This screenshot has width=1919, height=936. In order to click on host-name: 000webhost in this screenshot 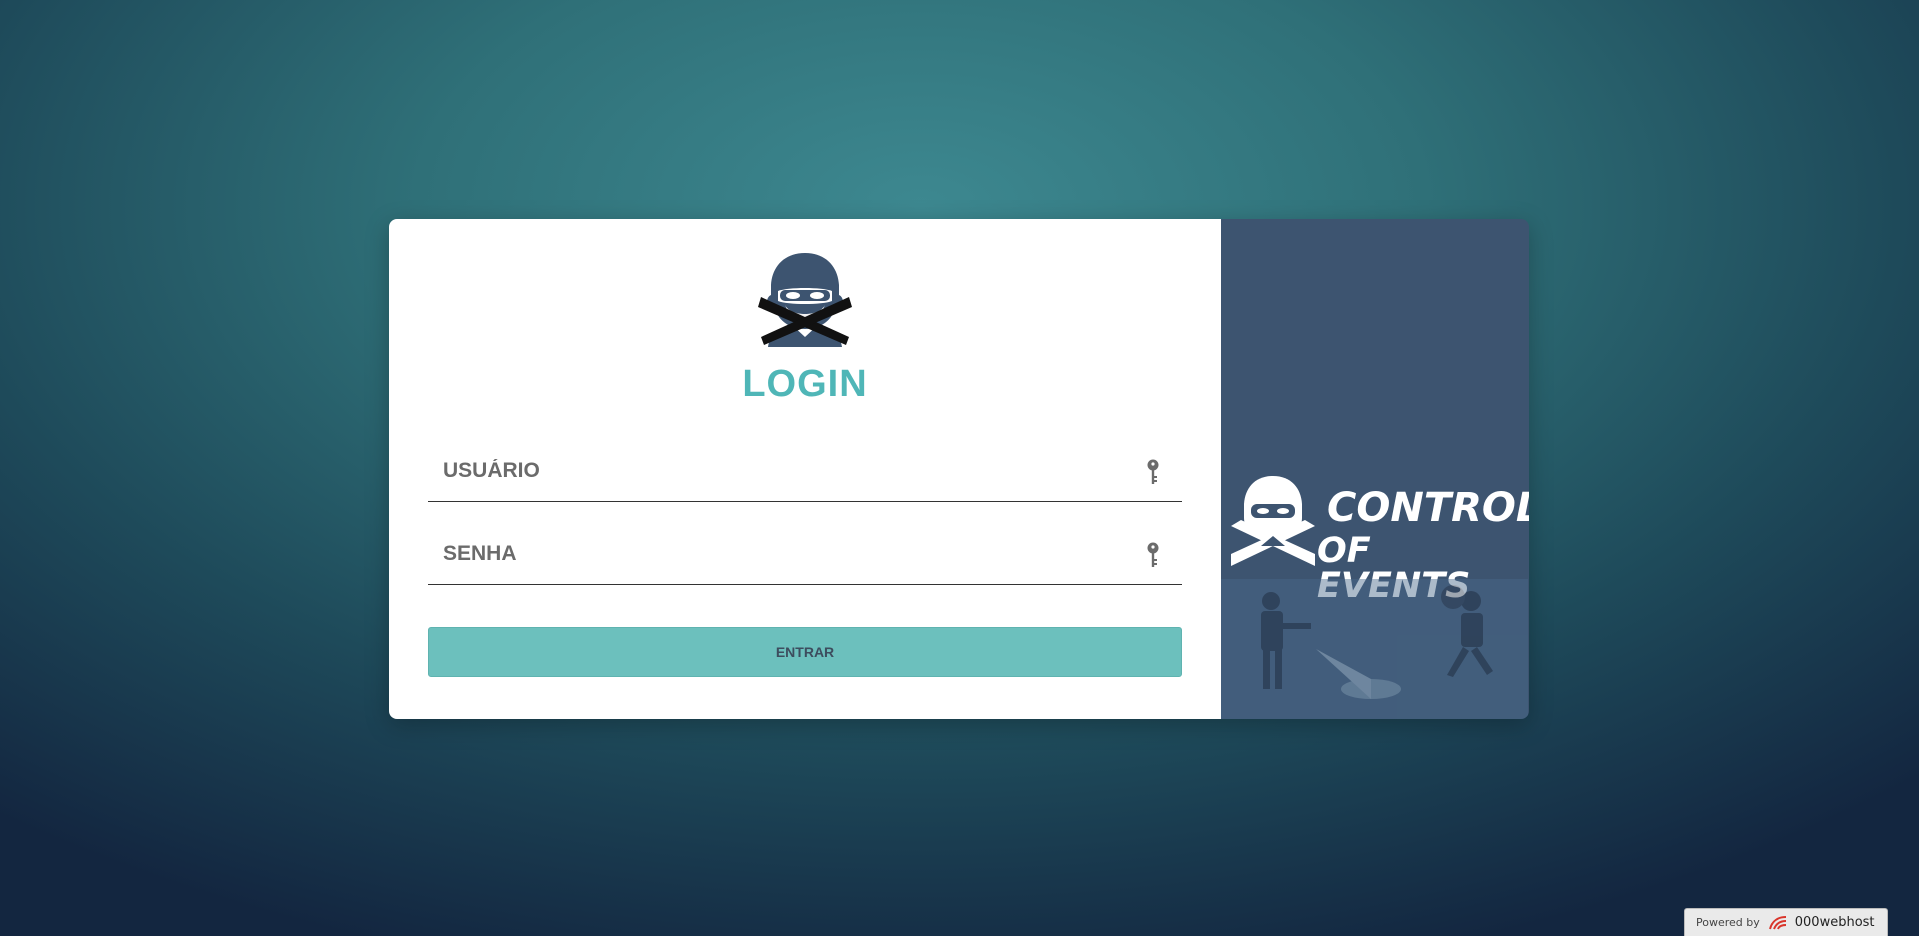, I will do `click(1834, 922)`.